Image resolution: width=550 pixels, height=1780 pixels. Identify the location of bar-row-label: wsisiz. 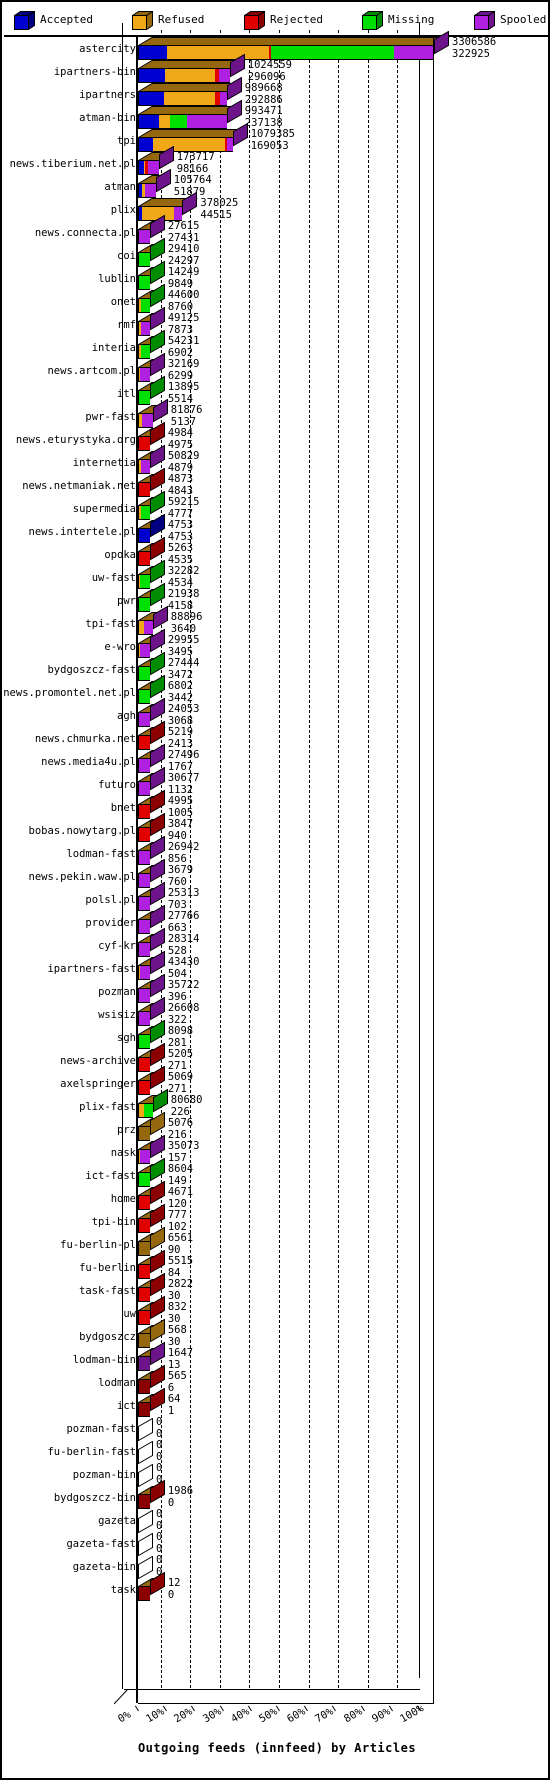
(117, 1015).